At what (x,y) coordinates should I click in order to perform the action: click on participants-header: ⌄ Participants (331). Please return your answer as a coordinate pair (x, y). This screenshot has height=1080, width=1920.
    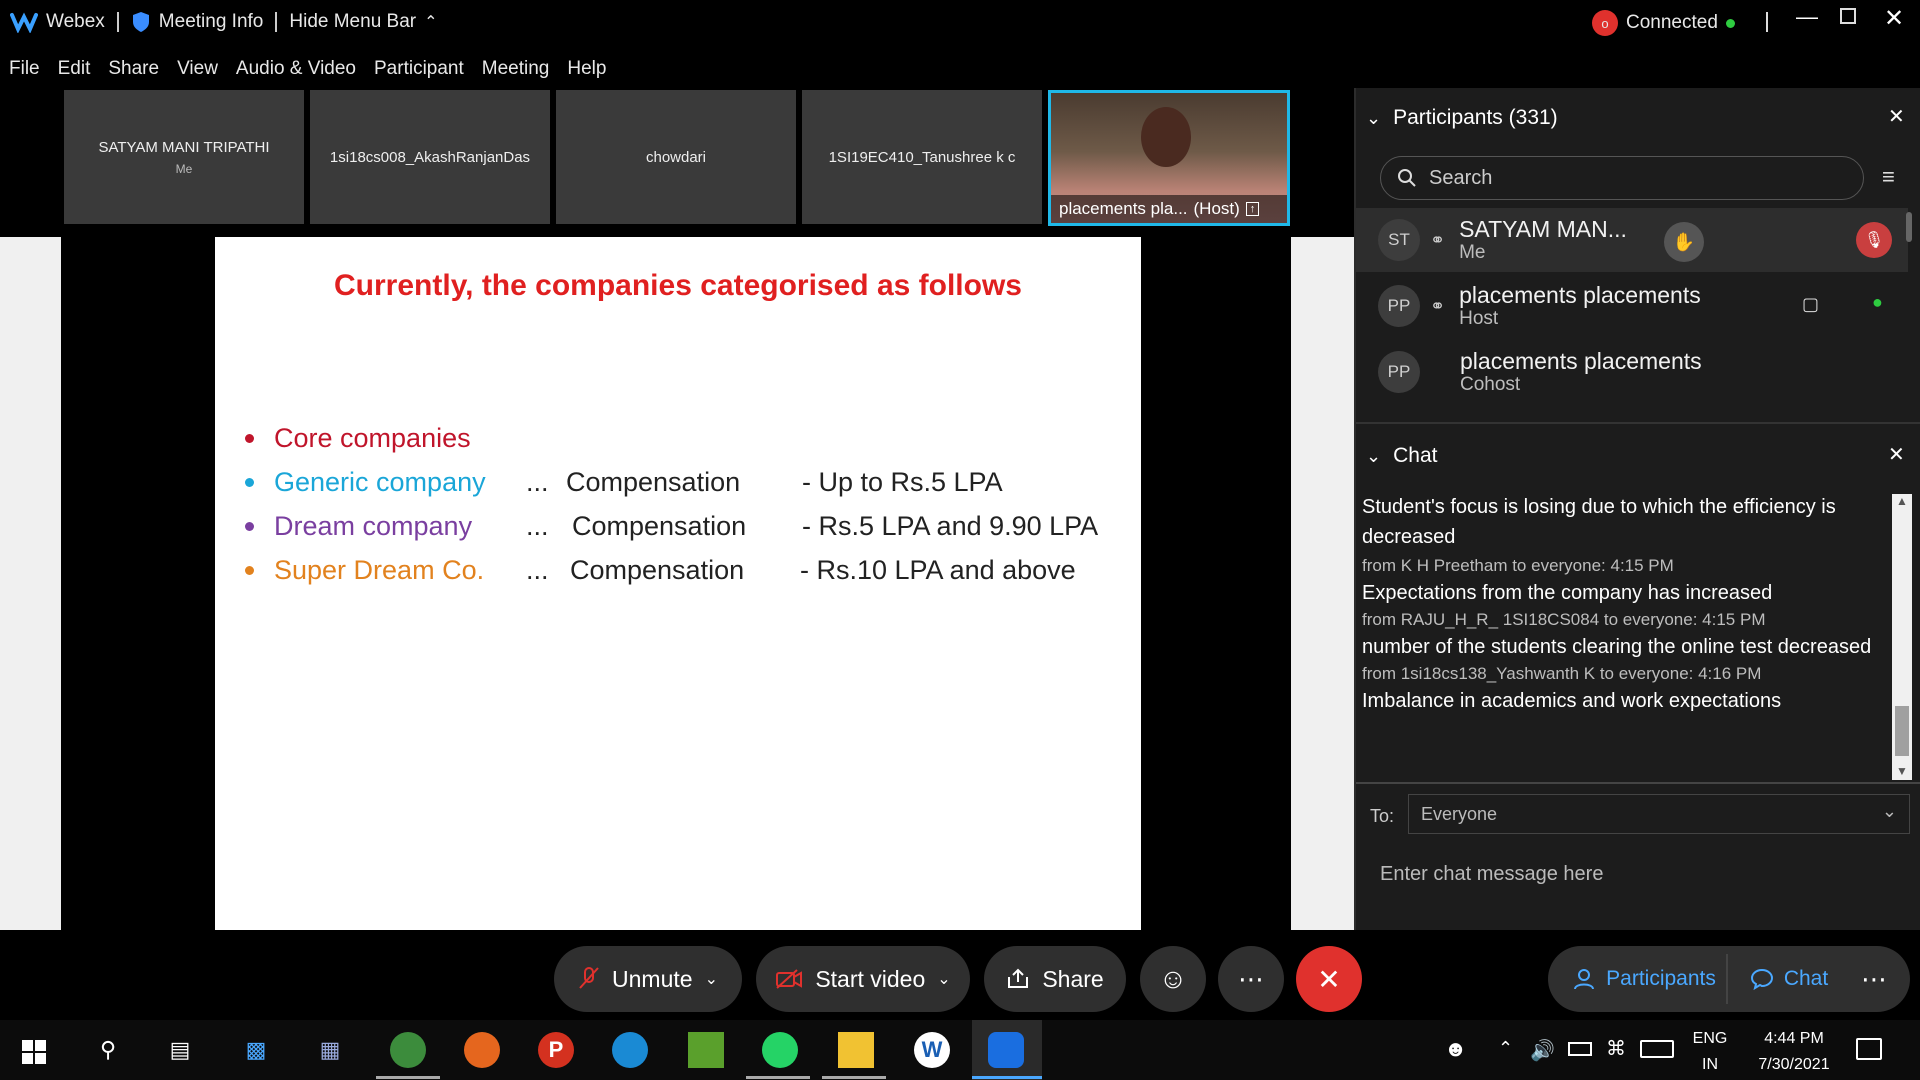
    Looking at the image, I should click on (1462, 118).